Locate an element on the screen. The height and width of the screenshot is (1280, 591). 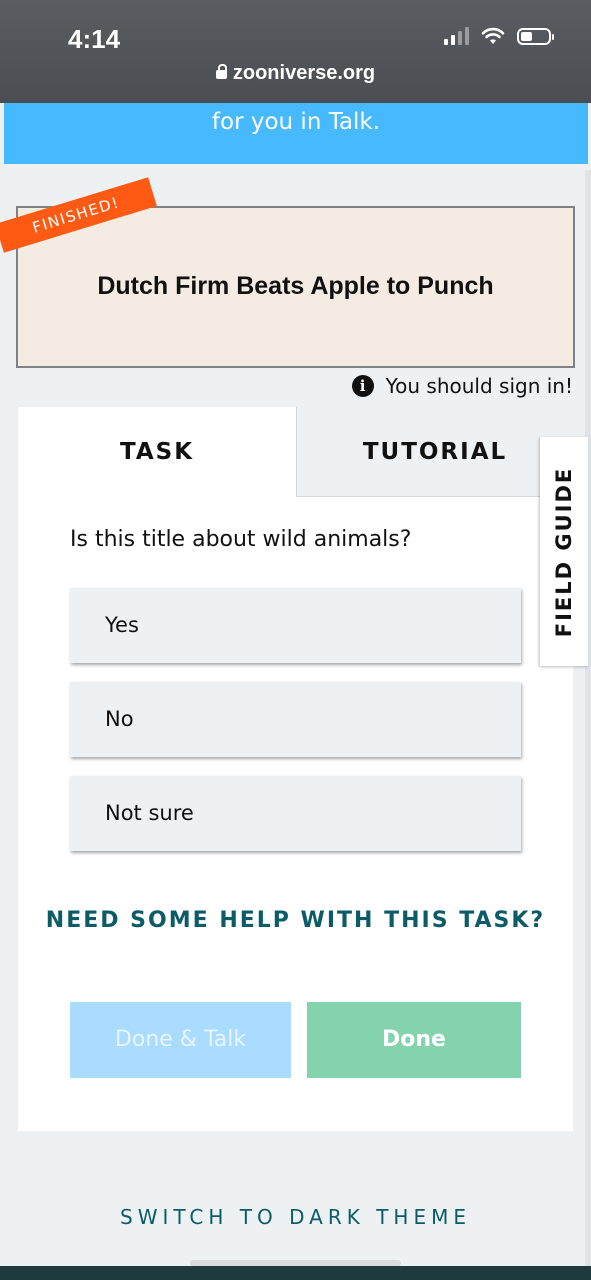
help-link: NEED SOME HELP WITH THIS TASK? is located at coordinates (295, 920).